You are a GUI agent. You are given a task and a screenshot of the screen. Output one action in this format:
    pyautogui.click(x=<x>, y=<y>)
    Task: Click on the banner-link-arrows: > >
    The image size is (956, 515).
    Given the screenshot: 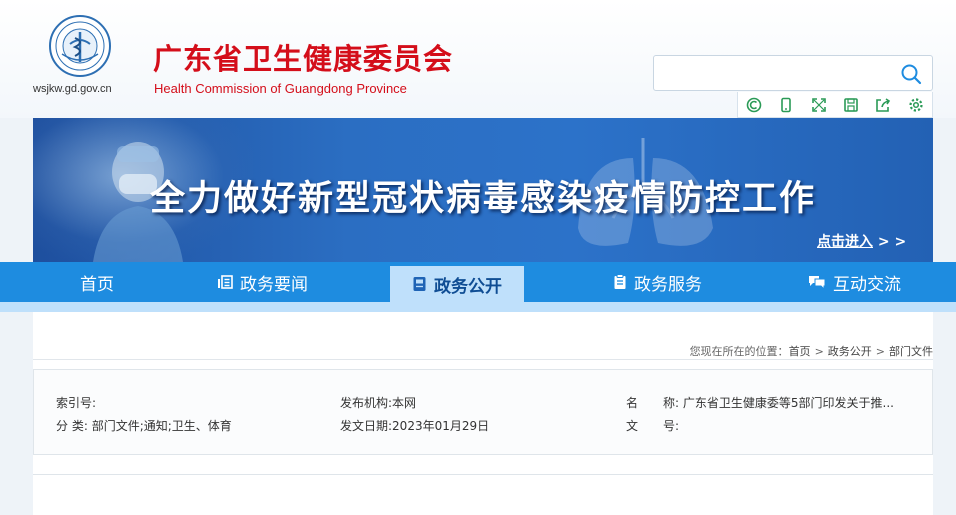 What is the action you would take?
    pyautogui.click(x=892, y=242)
    